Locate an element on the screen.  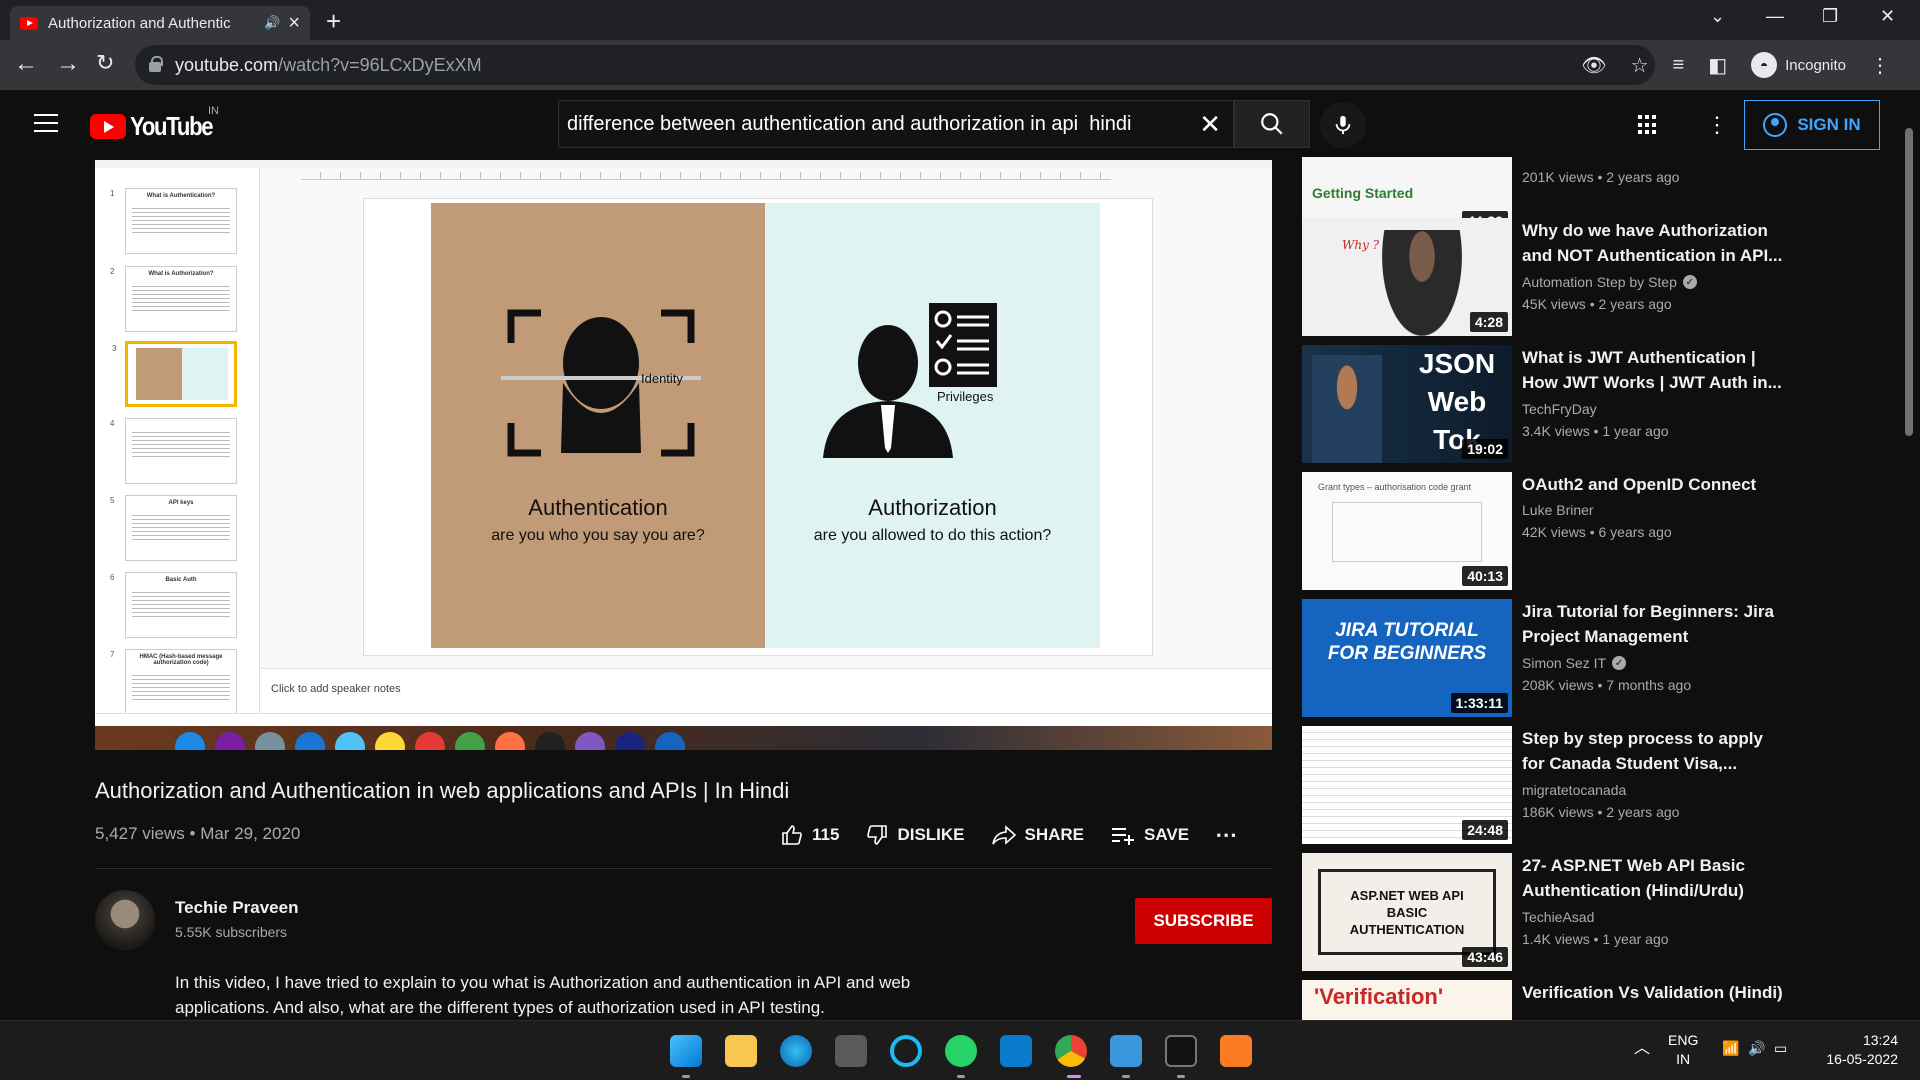
view-count: 5,427 views is located at coordinates (140, 833).